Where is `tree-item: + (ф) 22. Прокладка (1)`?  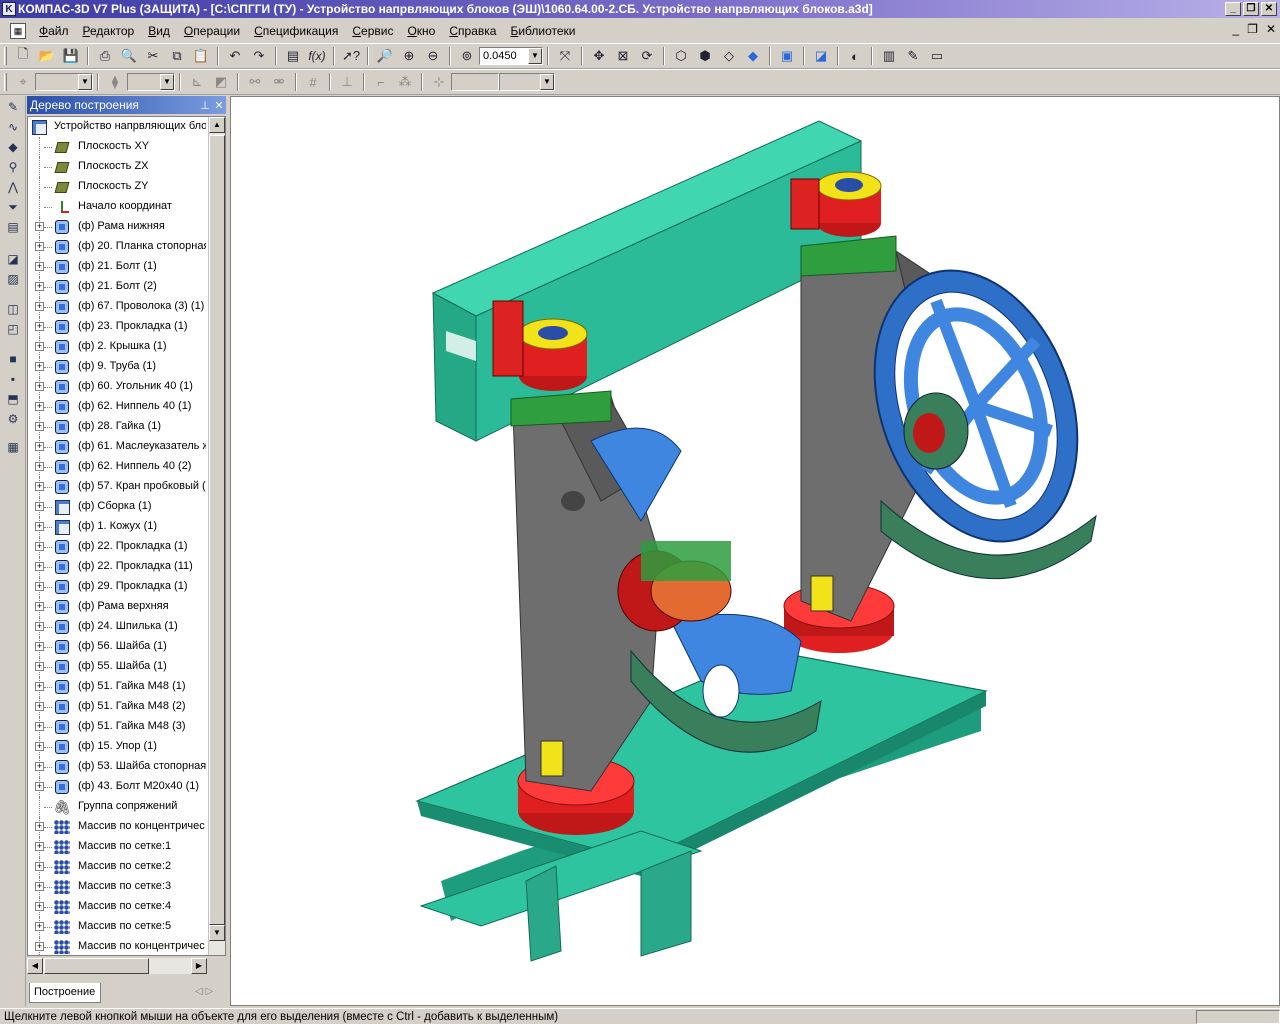
tree-item: + (ф) 22. Прокладка (1) is located at coordinates (117, 547).